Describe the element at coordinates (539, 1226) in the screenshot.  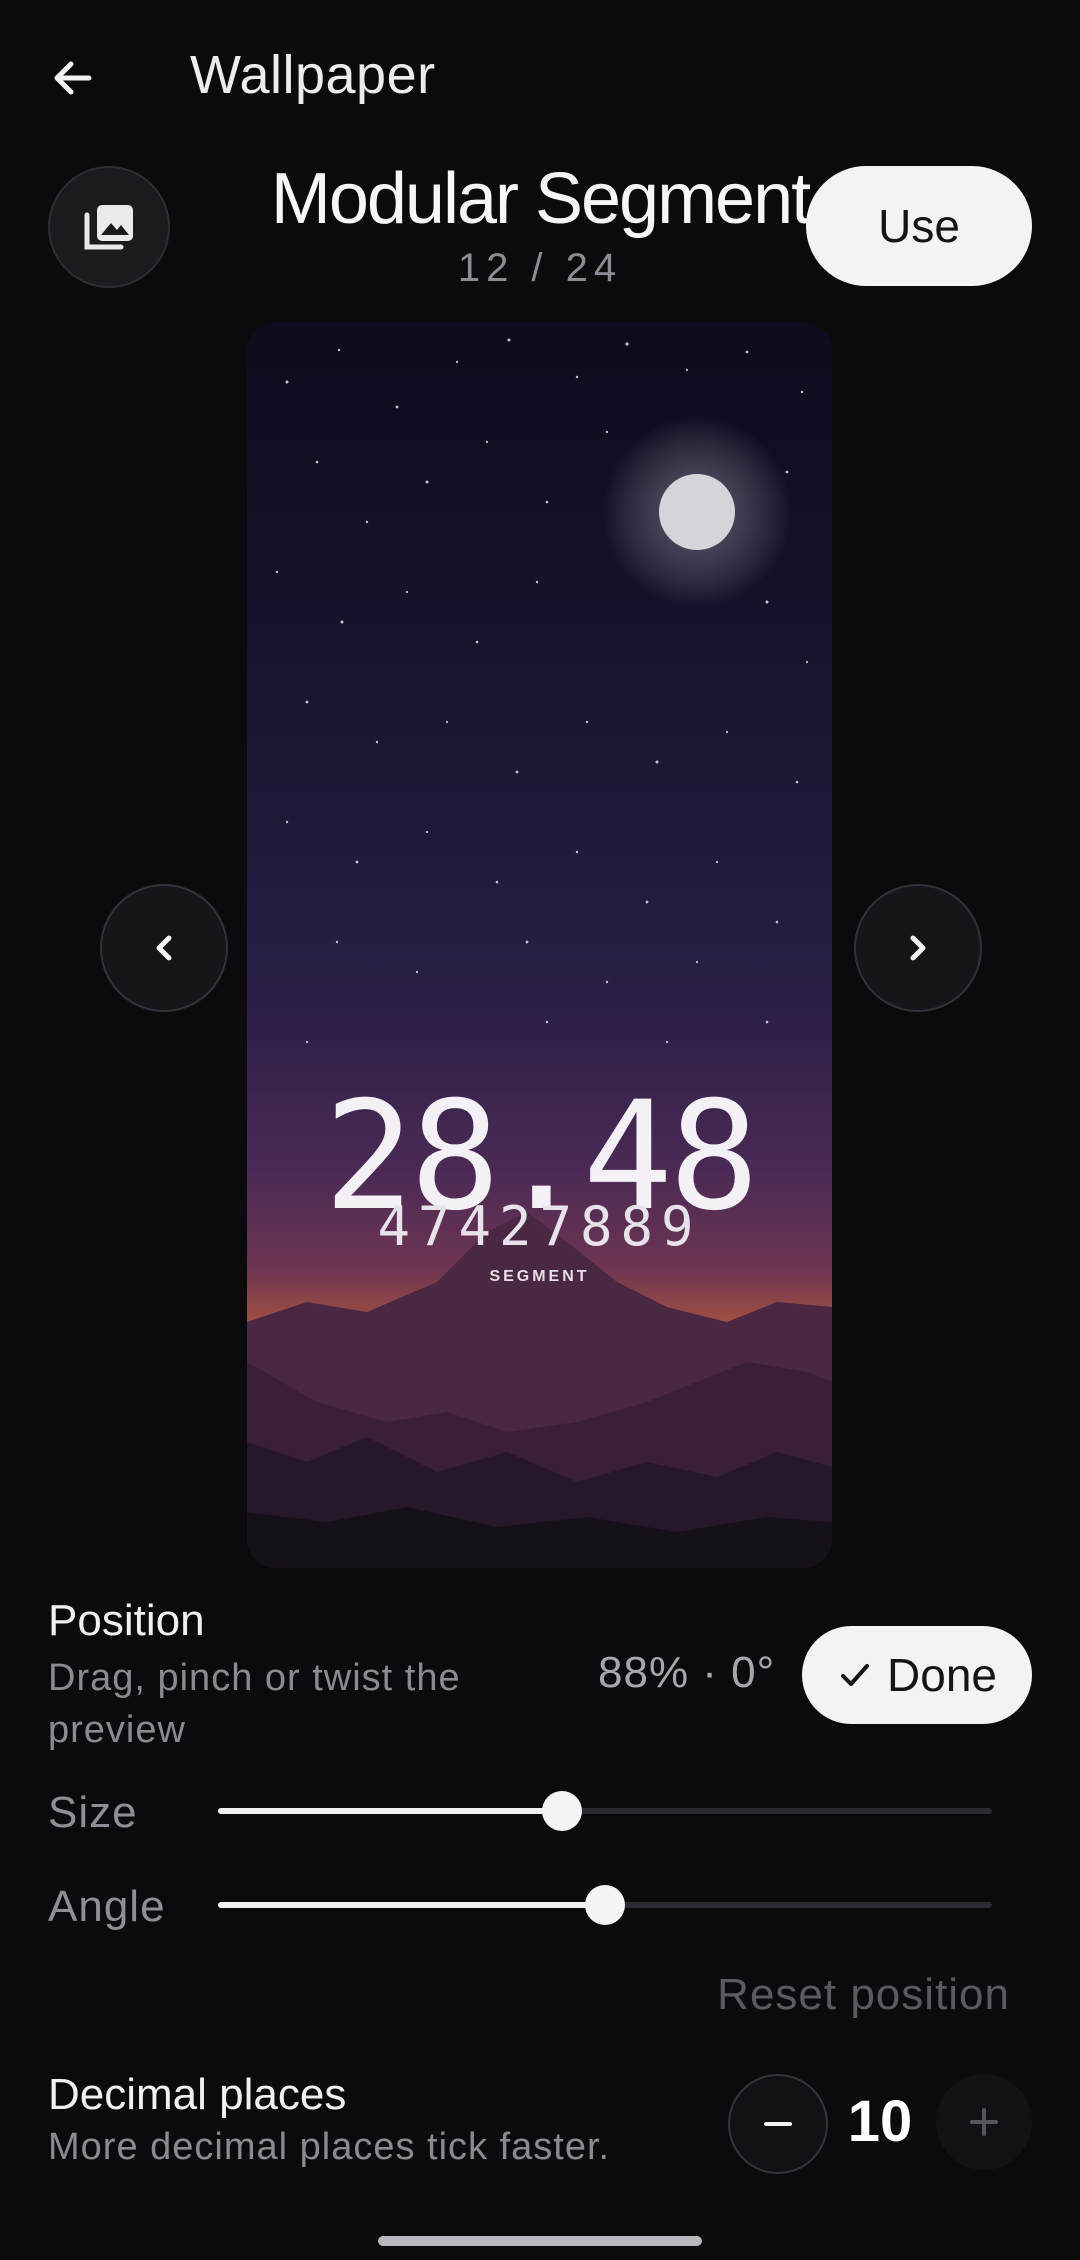
I see `clock-digits: 47427889` at that location.